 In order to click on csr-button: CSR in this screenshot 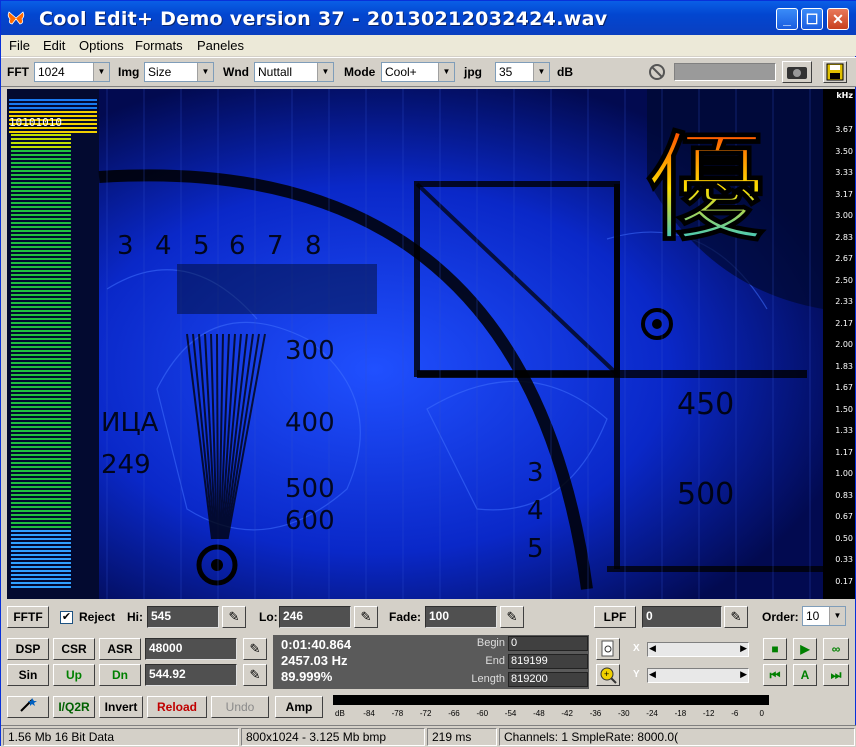, I will do `click(74, 649)`.